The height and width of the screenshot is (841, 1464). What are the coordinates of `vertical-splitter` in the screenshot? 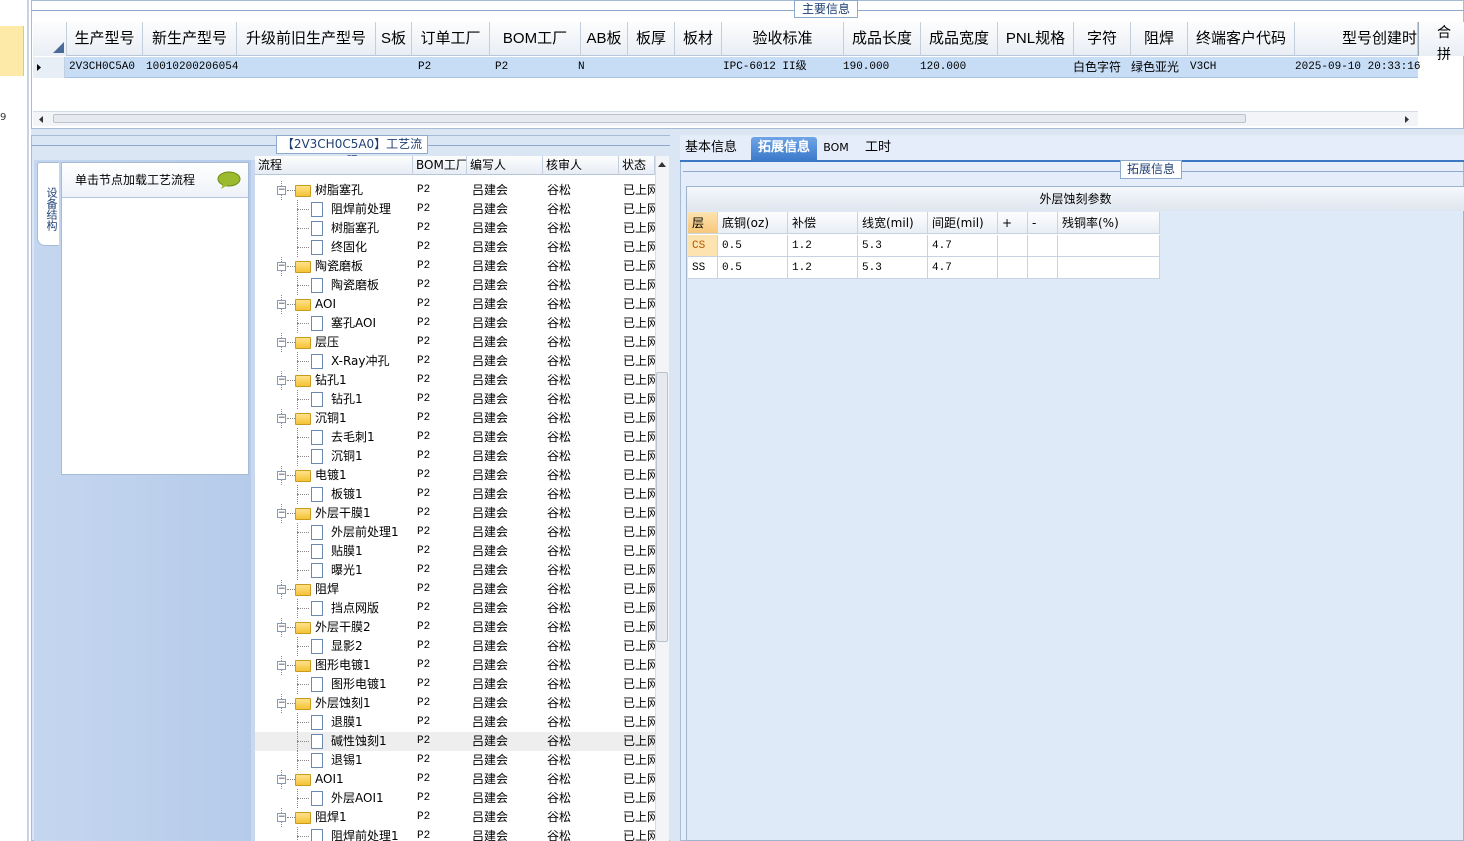 It's located at (675, 488).